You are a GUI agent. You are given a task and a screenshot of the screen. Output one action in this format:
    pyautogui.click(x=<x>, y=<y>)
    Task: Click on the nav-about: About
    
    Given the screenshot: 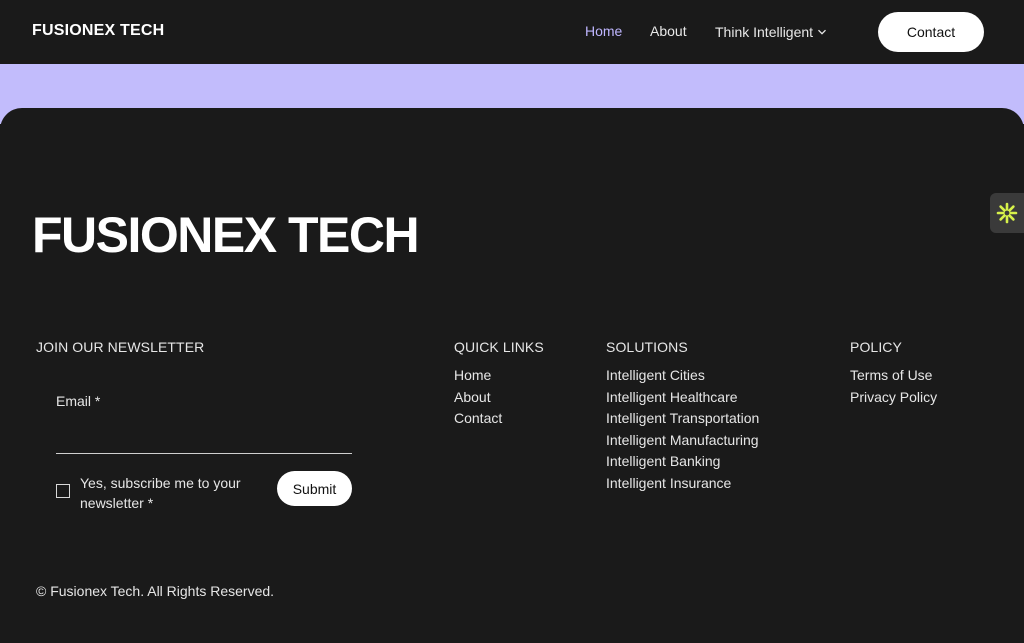 What is the action you would take?
    pyautogui.click(x=668, y=32)
    